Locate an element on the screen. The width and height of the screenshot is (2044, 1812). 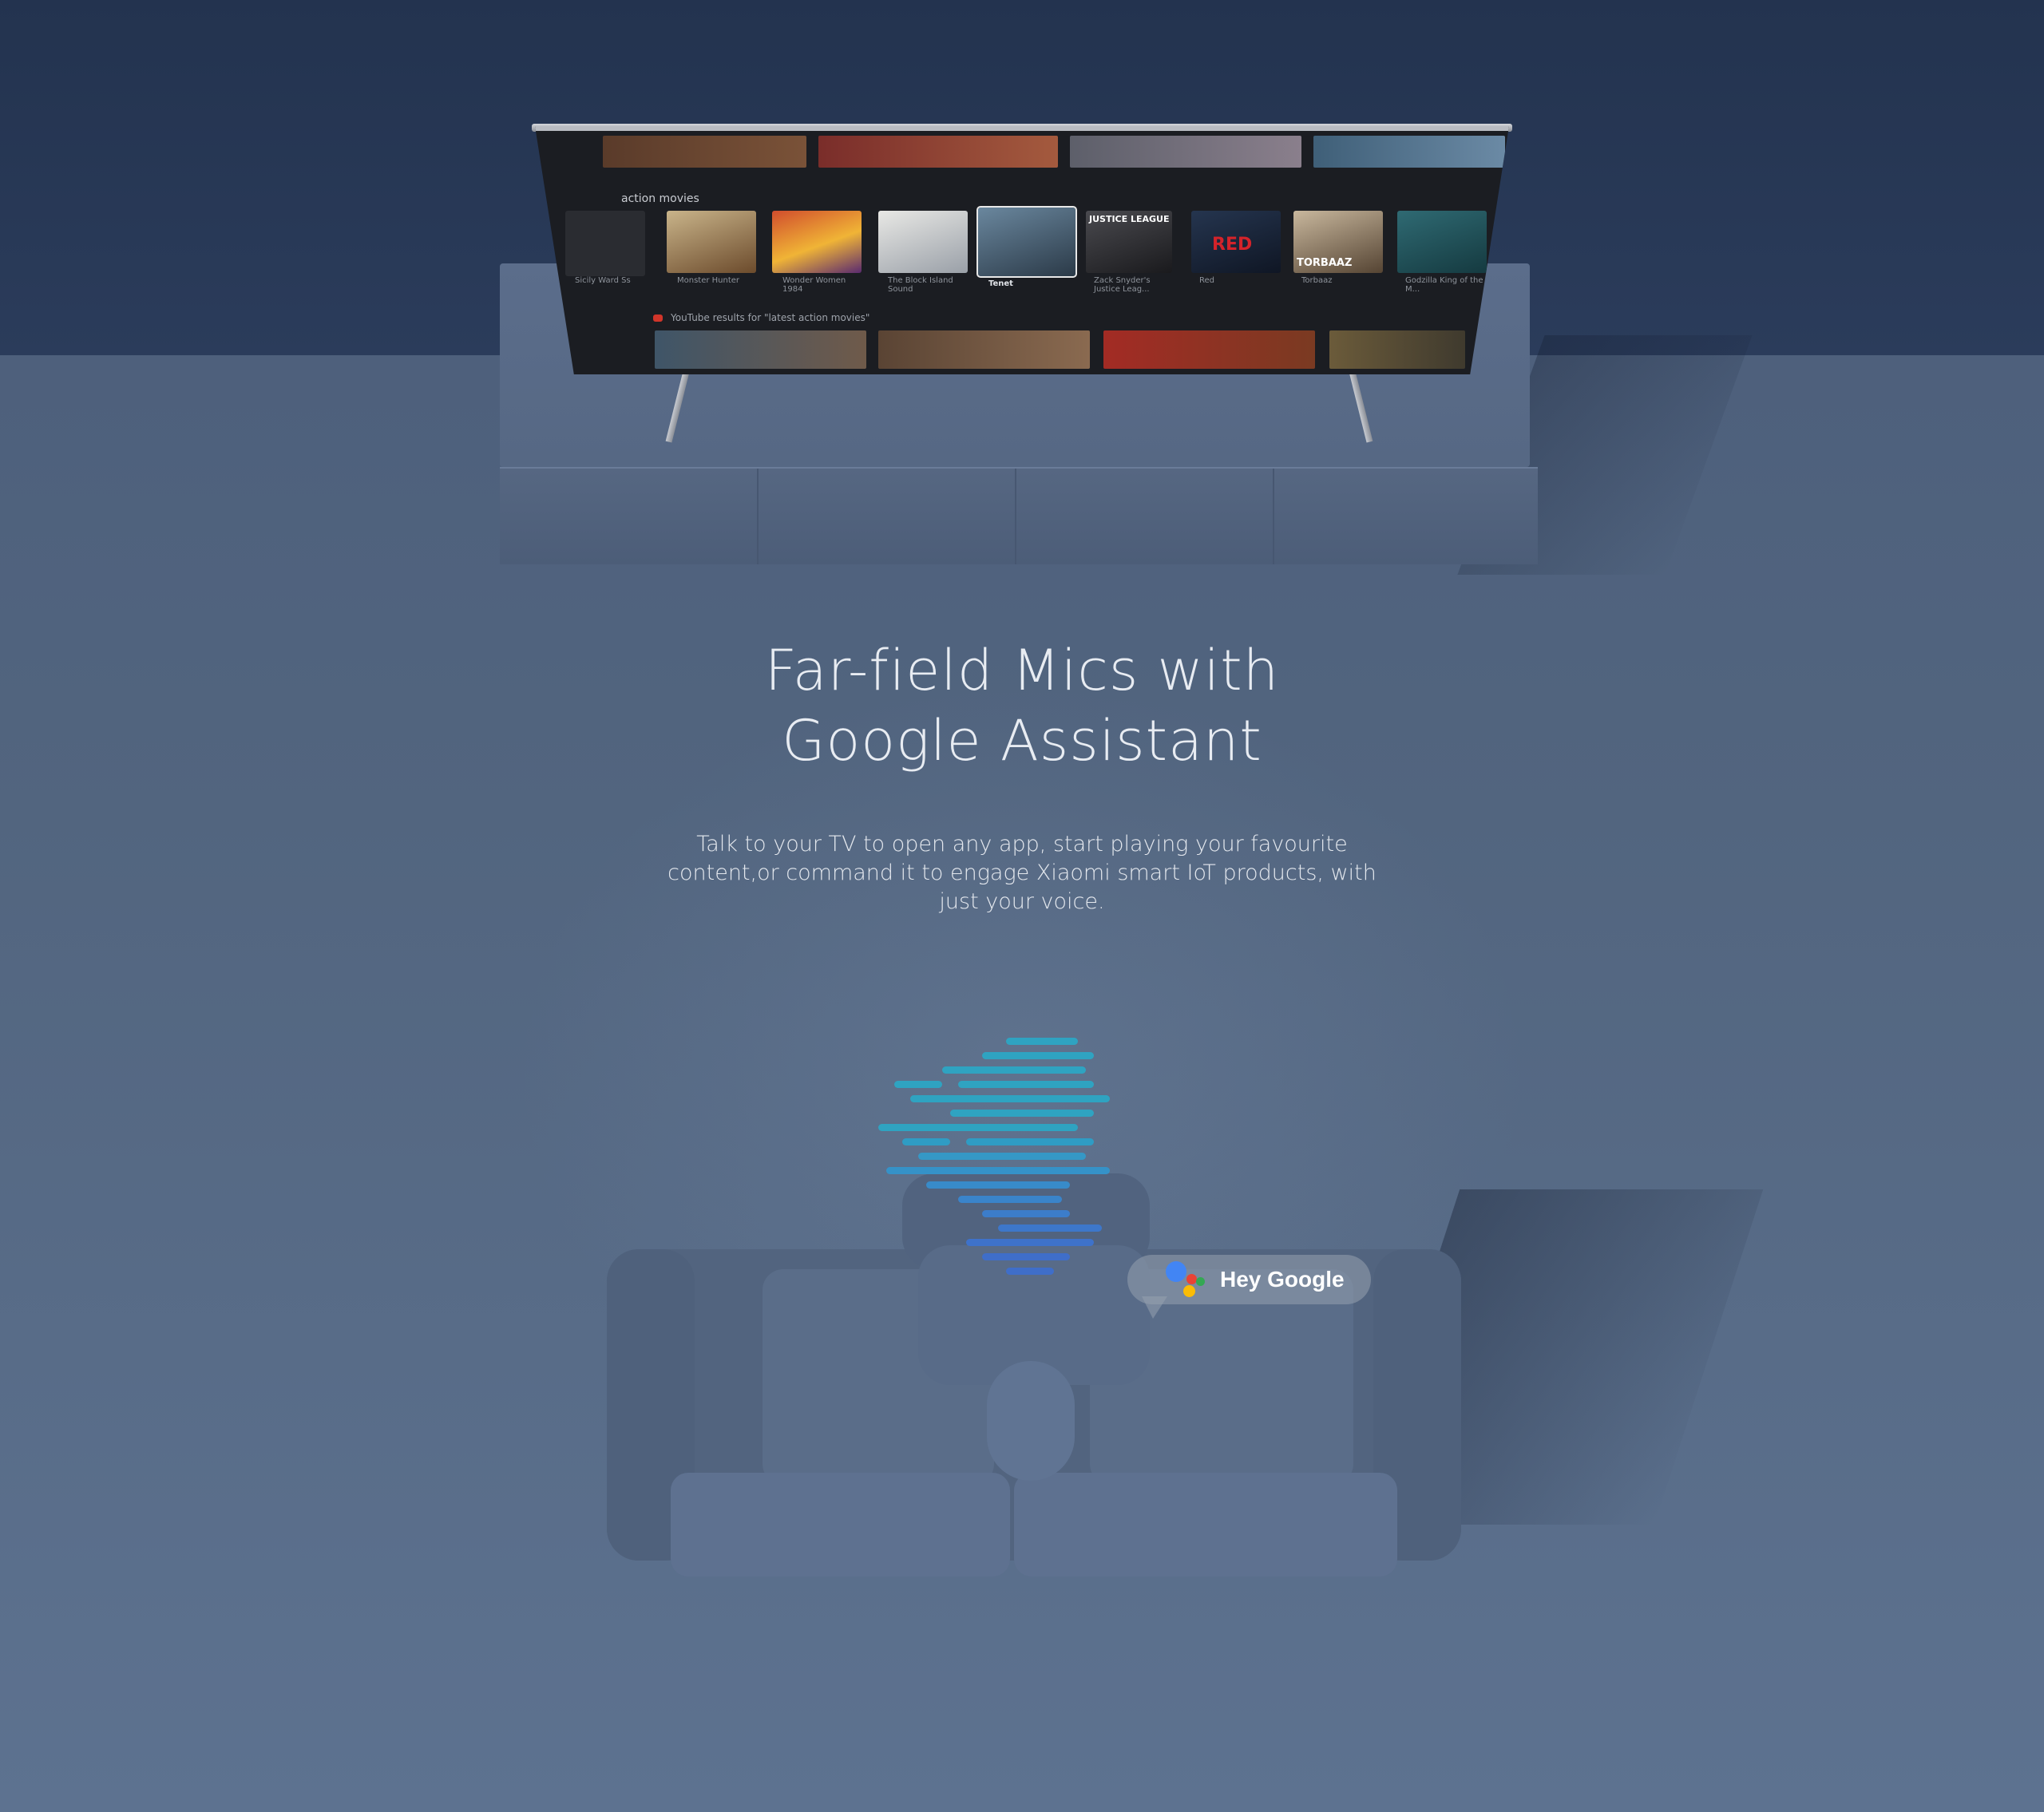
poster-tag: TORBAAZ is located at coordinates (1325, 263).